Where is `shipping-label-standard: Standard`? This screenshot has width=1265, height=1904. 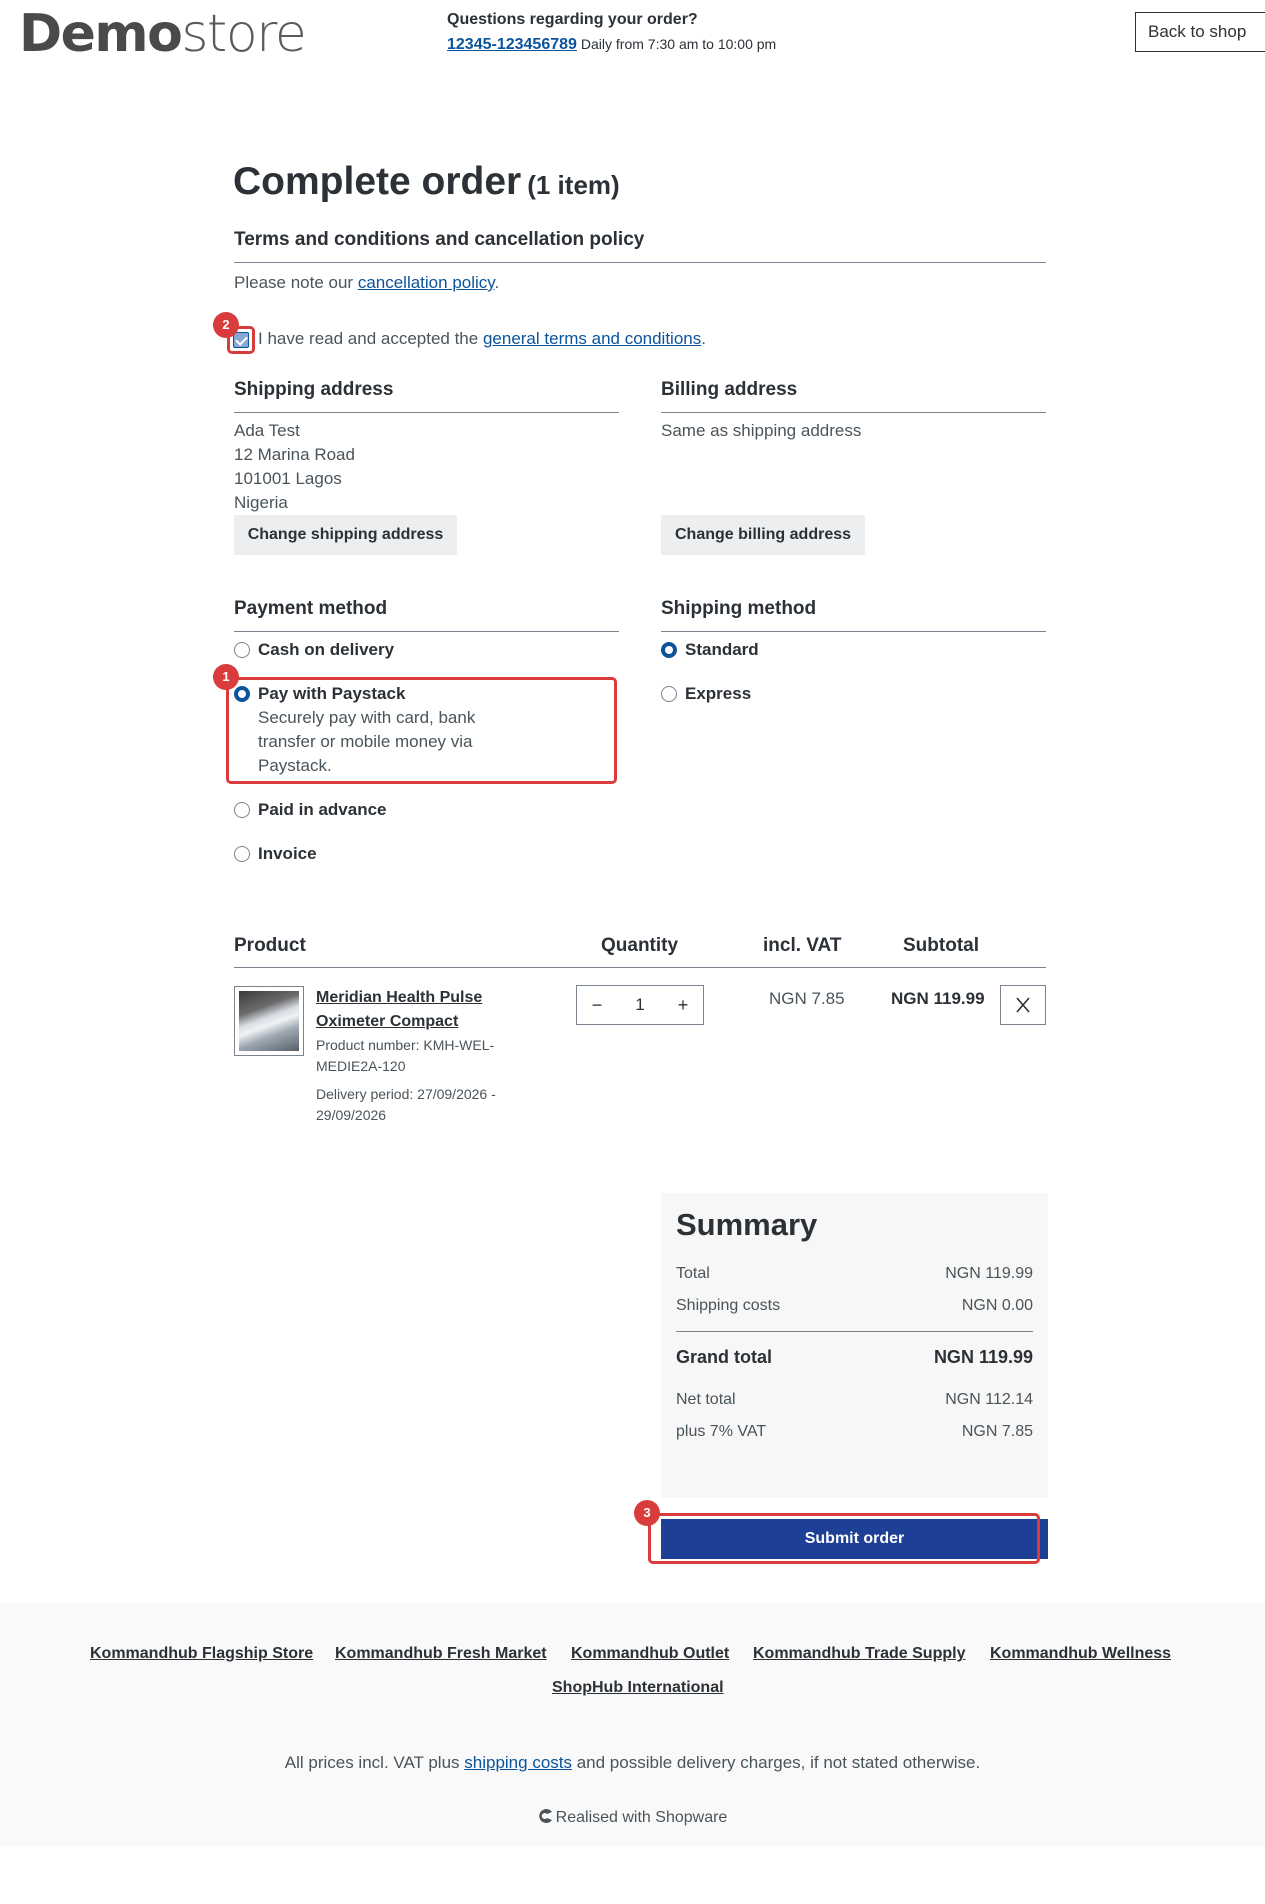
shipping-label-standard: Standard is located at coordinates (722, 650).